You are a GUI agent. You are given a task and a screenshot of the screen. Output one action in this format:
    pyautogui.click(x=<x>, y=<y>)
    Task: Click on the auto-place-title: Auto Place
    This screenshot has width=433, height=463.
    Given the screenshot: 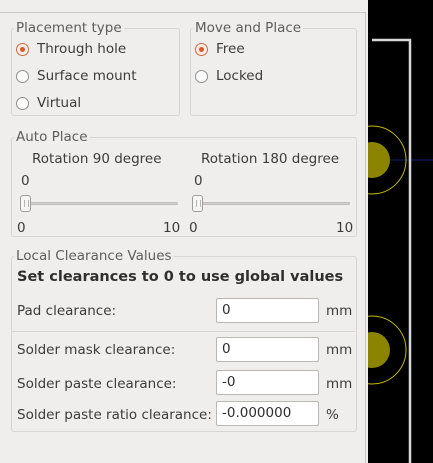 What is the action you would take?
    pyautogui.click(x=52, y=137)
    